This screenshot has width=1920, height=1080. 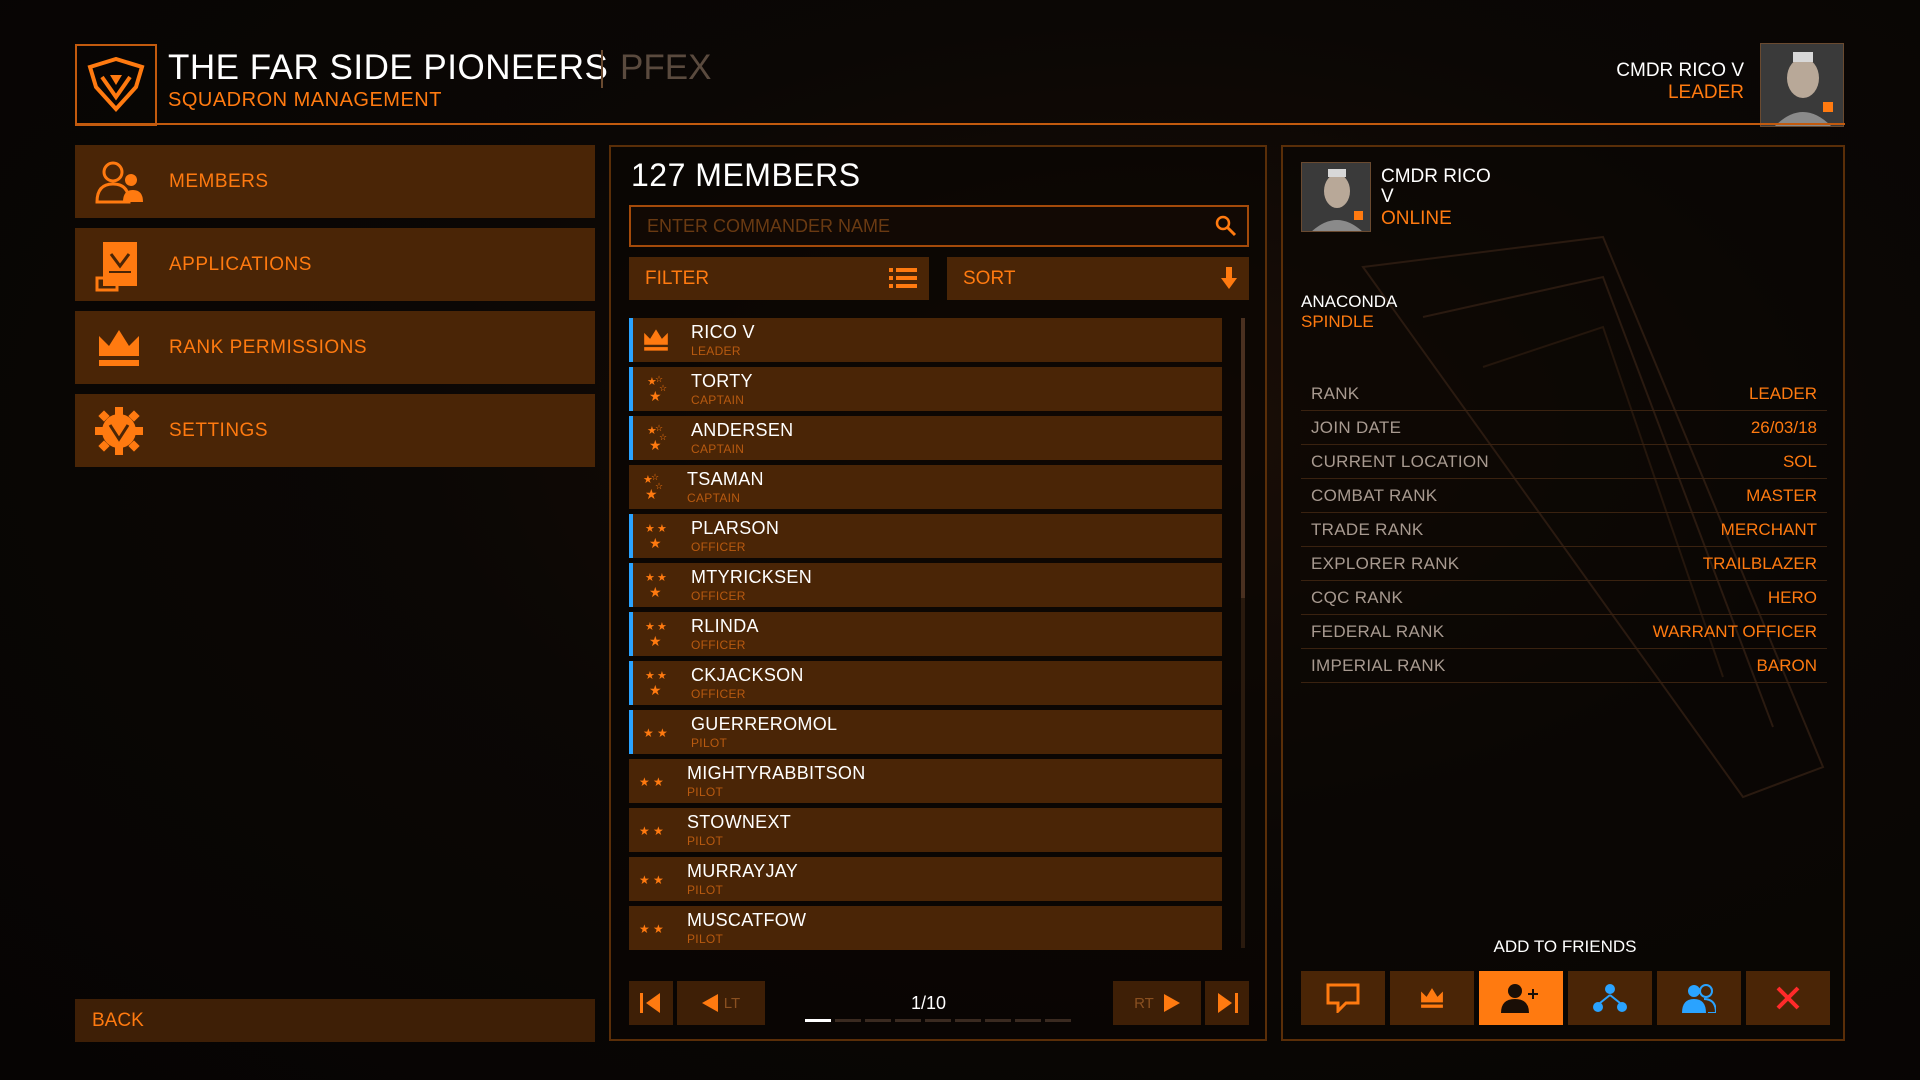 I want to click on nav-item-settings: SETTINGS, so click(x=335, y=430).